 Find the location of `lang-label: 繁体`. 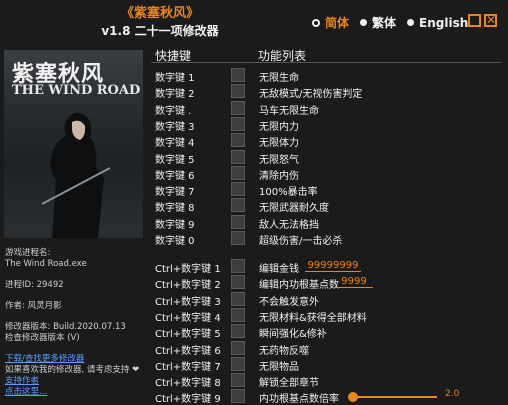

lang-label: 繁体 is located at coordinates (384, 23).